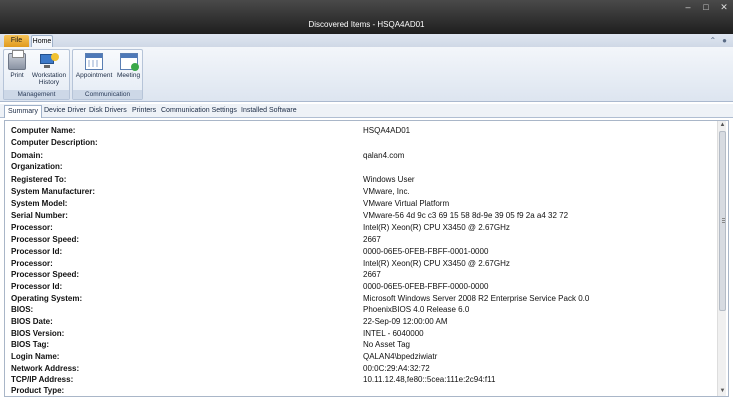 This screenshot has height=400, width=733. I want to click on field-label: Processor Speed:, so click(45, 274).